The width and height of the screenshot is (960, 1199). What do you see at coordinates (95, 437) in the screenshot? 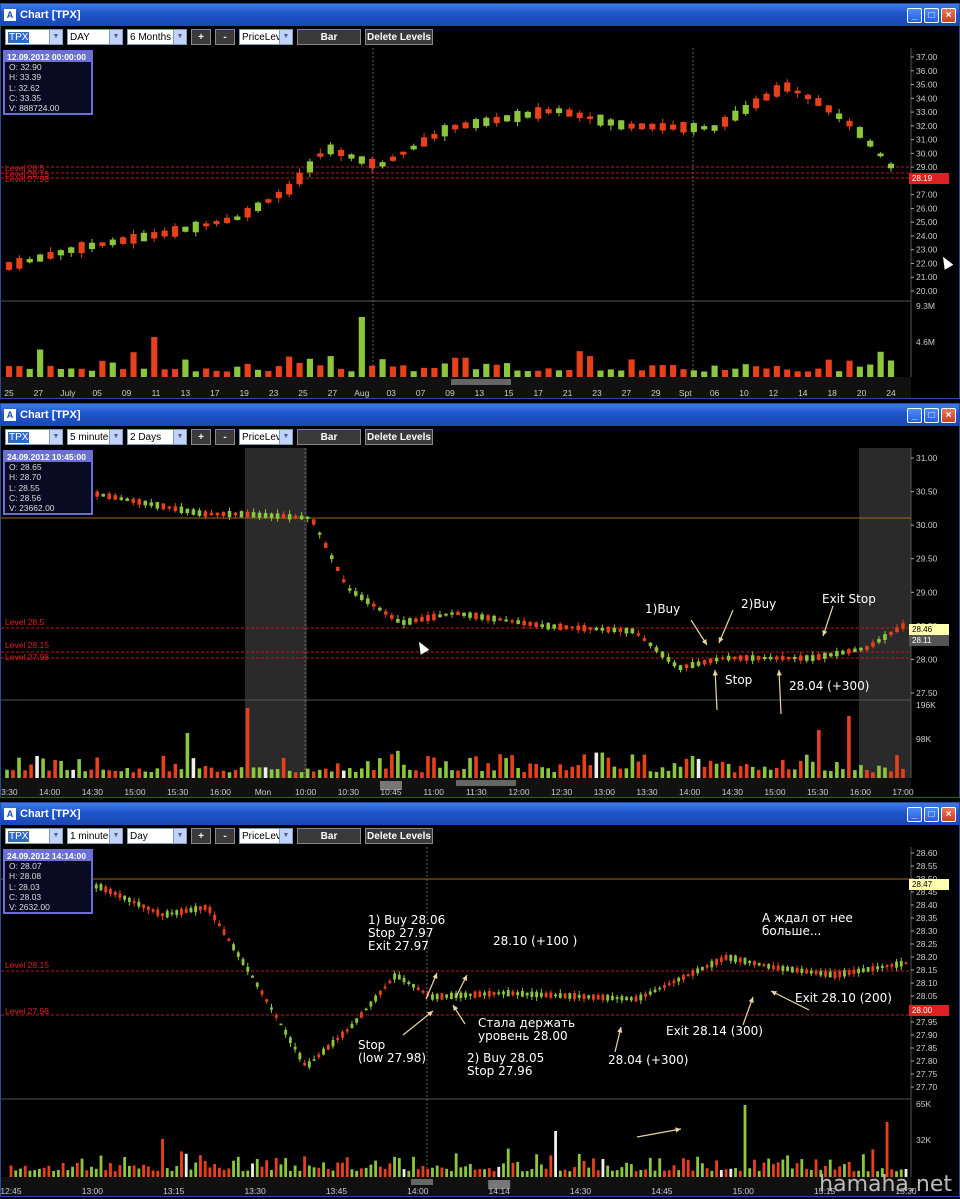
I see `interval-select: 5 minutes ▼` at bounding box center [95, 437].